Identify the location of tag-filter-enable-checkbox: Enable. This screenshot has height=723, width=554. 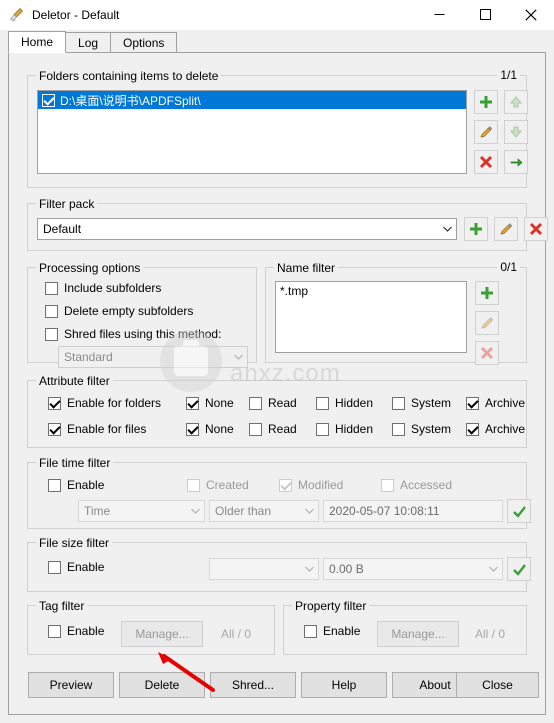
(76, 631).